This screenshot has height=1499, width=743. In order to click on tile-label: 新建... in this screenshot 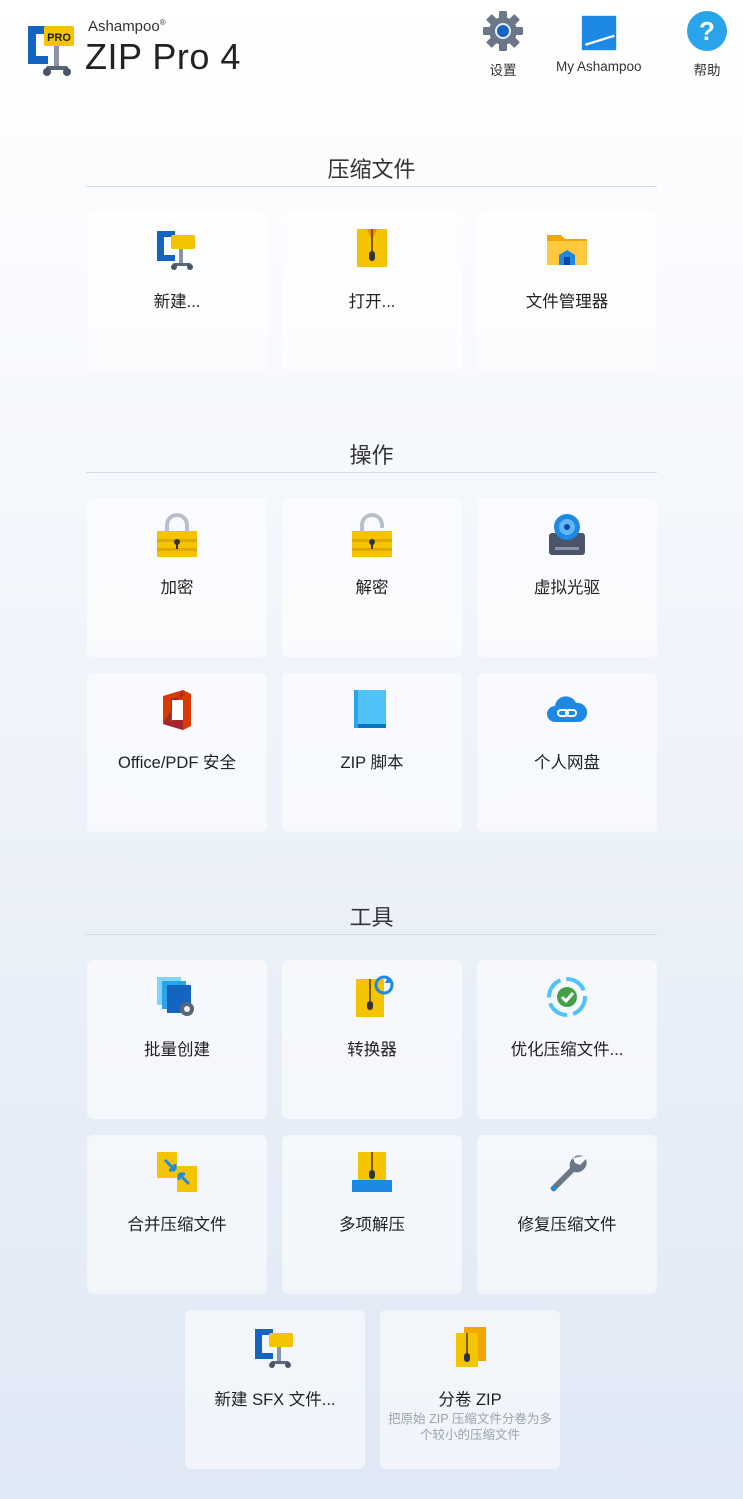, I will do `click(177, 302)`.